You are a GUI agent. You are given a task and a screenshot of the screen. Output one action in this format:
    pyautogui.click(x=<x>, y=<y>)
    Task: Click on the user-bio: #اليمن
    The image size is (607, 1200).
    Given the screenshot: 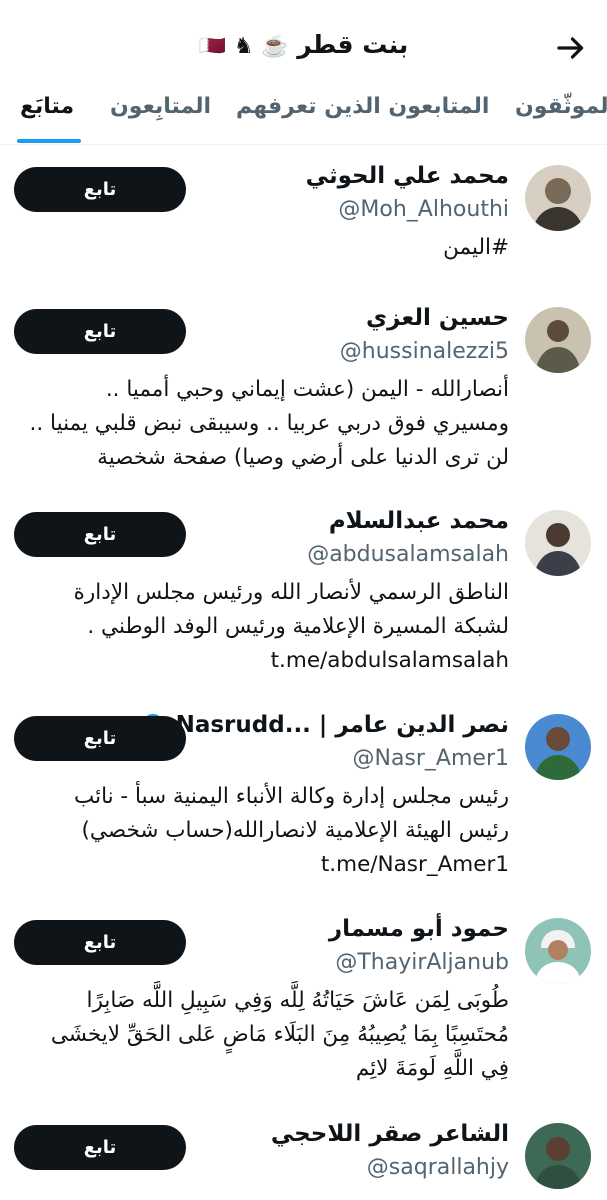 What is the action you would take?
    pyautogui.click(x=476, y=247)
    